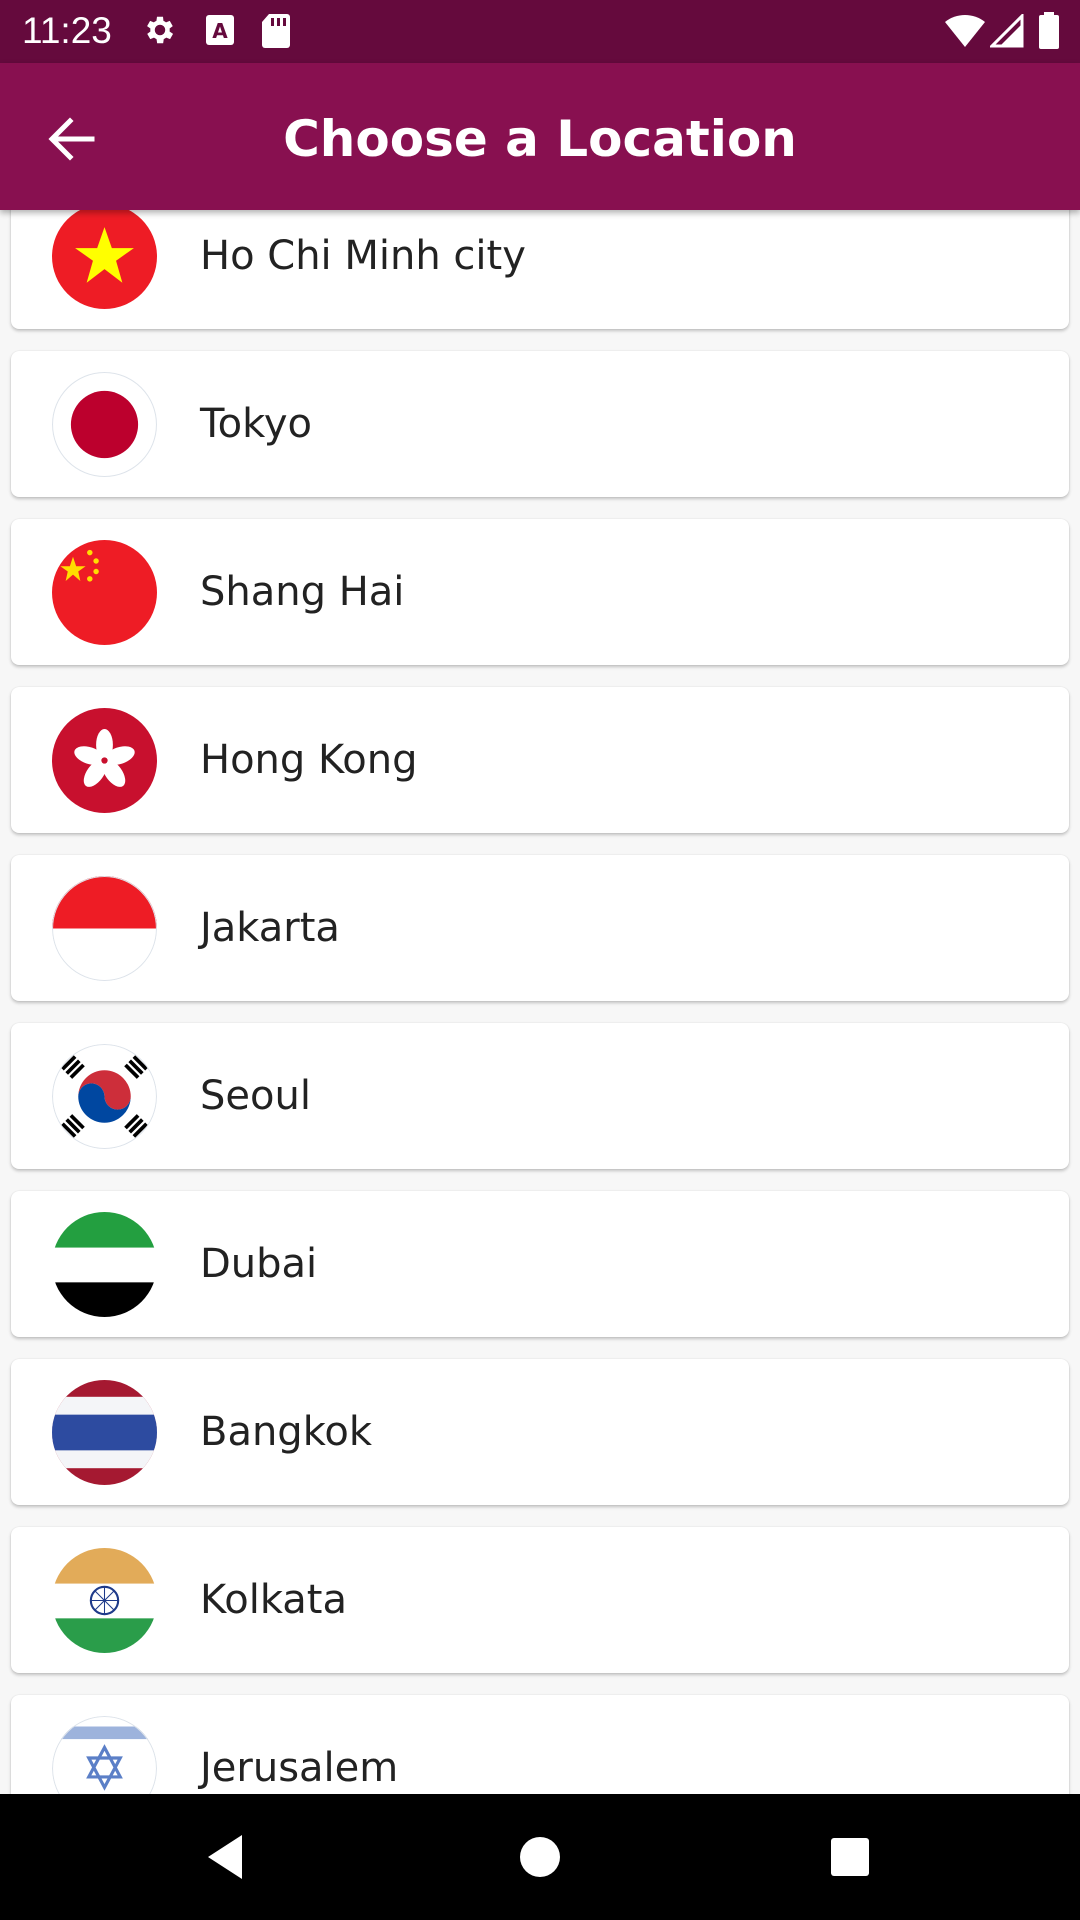 The image size is (1080, 1920). Describe the element at coordinates (160, 32) in the screenshot. I see `gear-icon` at that location.